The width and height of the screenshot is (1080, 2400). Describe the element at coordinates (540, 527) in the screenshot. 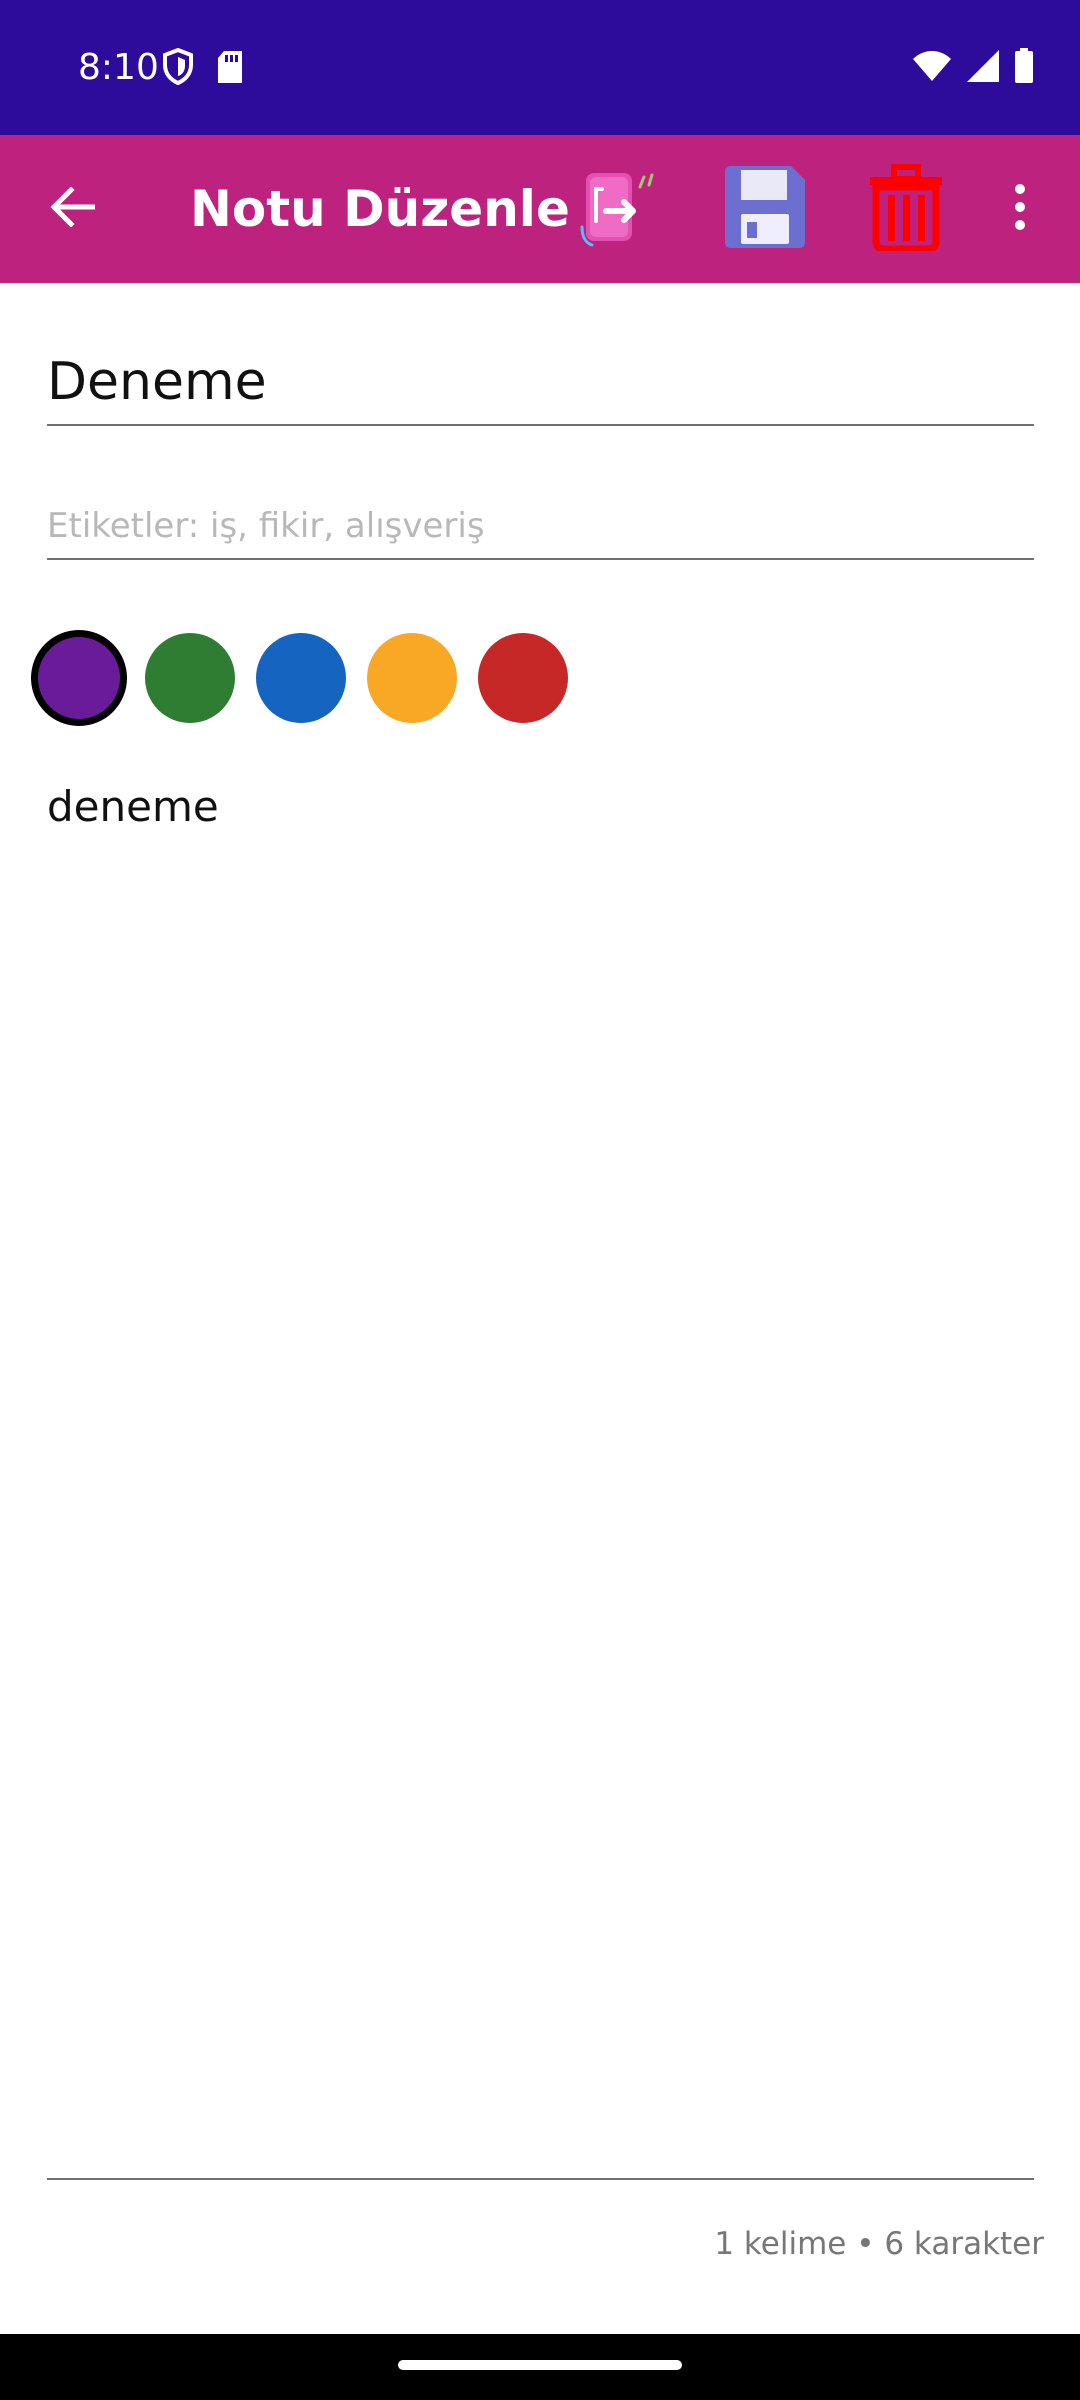

I see `tags-input` at that location.